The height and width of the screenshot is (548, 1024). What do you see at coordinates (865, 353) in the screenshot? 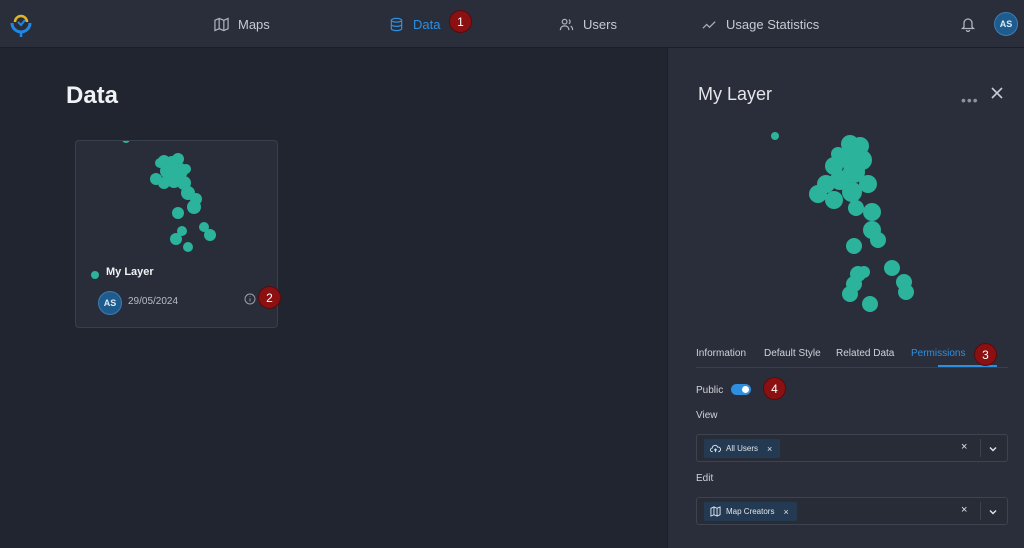
I see `tab-related-data: Related Data` at bounding box center [865, 353].